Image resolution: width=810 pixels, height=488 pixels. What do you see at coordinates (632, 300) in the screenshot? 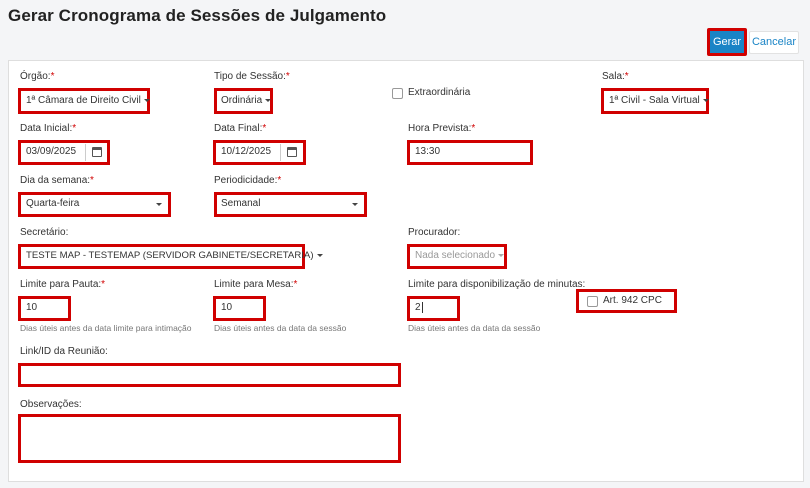
I see `art942-label: Art. 942 CPC` at bounding box center [632, 300].